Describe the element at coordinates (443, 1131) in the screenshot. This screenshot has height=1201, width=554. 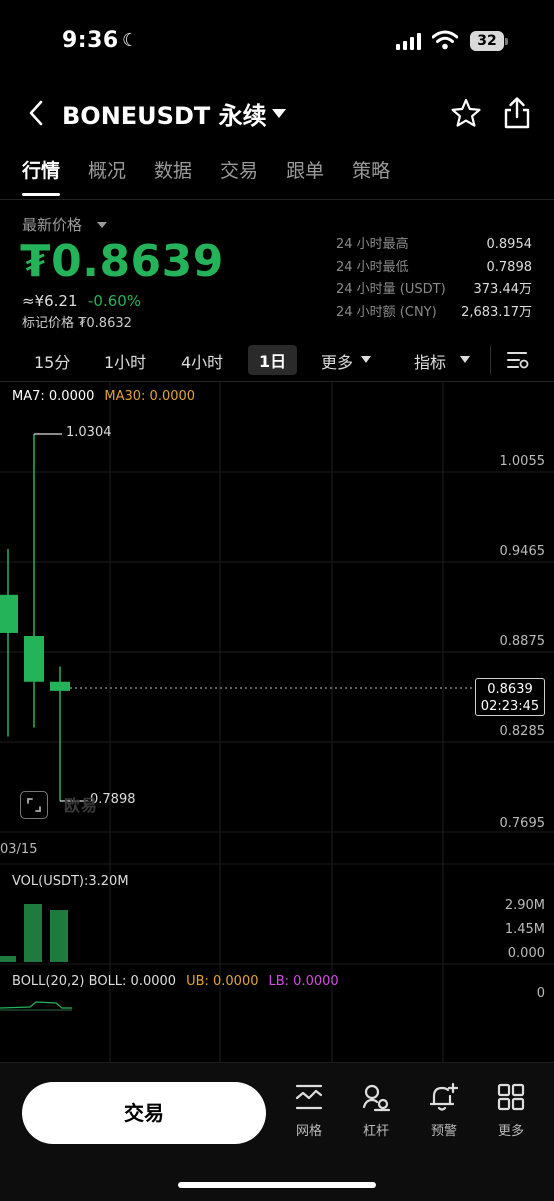
I see `alert-label: 预警` at that location.